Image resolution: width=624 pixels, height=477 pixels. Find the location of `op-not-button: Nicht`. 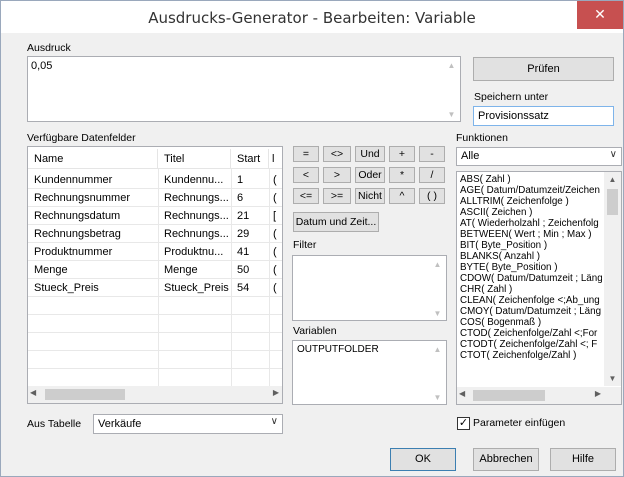

op-not-button: Nicht is located at coordinates (370, 196).